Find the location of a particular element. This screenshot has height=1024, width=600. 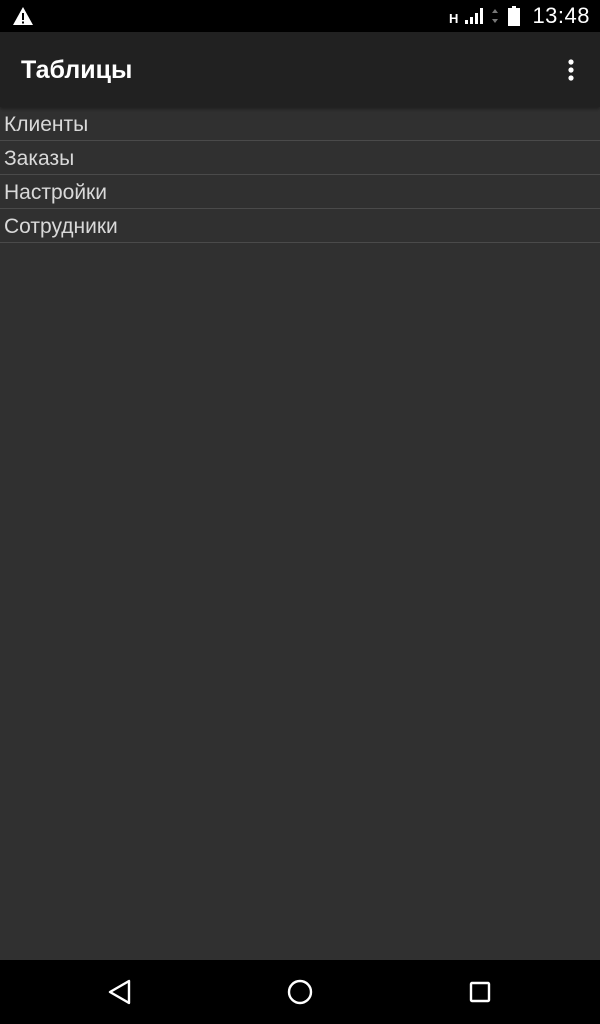

navigation-bar is located at coordinates (300, 992).